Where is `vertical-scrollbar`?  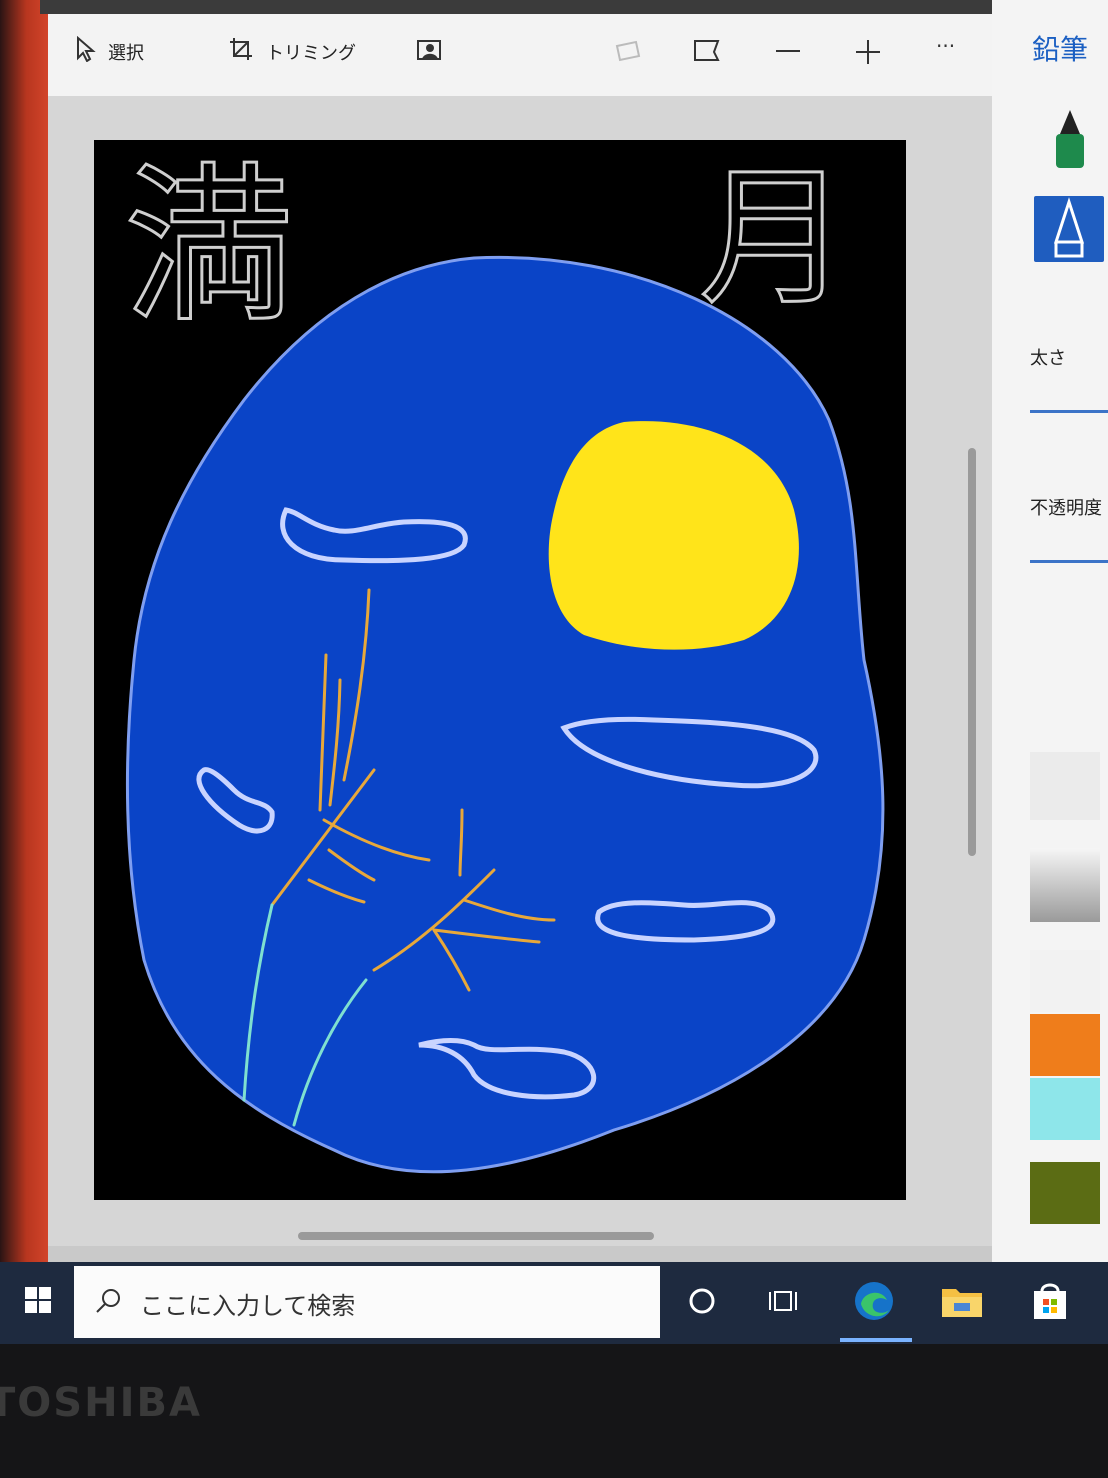
vertical-scrollbar is located at coordinates (972, 652).